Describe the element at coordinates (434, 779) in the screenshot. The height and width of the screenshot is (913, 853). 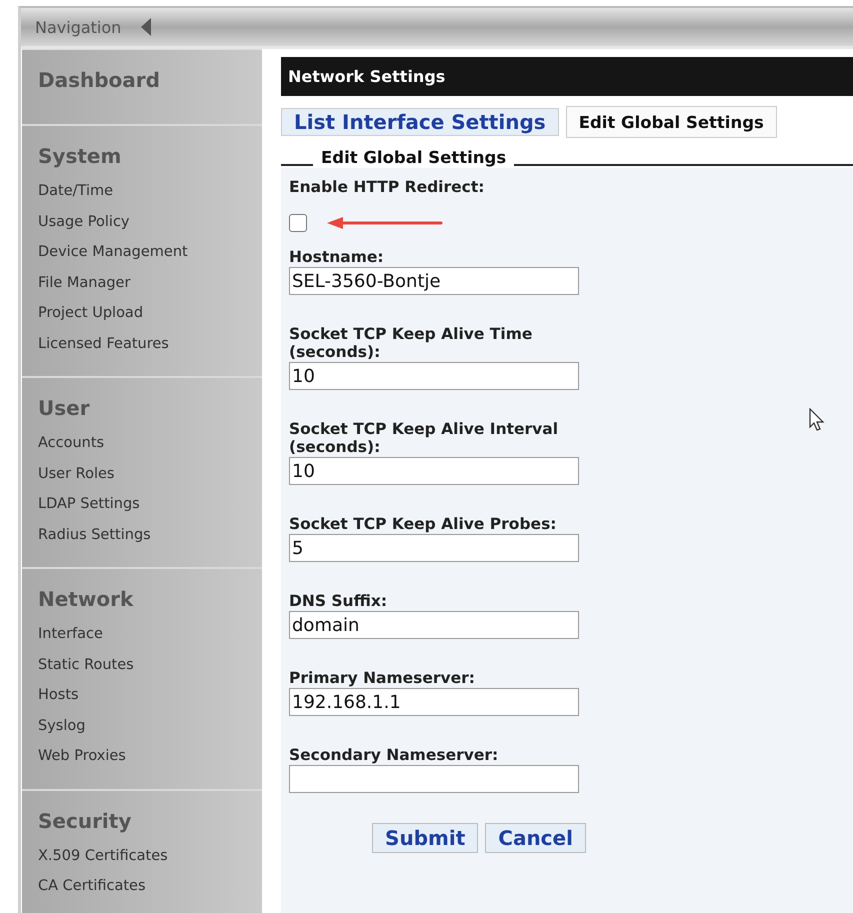
I see `input-field` at that location.